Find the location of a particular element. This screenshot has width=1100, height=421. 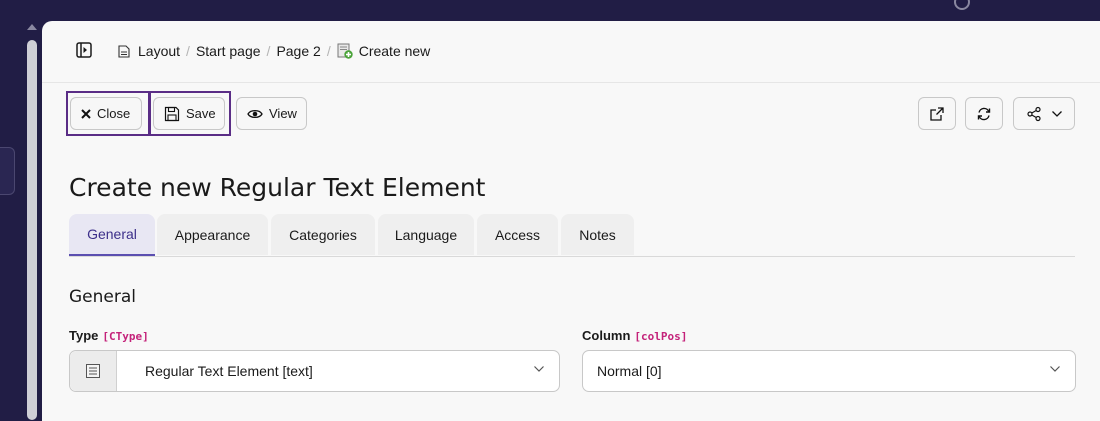

column-select-value: Normal [0] is located at coordinates (629, 371).